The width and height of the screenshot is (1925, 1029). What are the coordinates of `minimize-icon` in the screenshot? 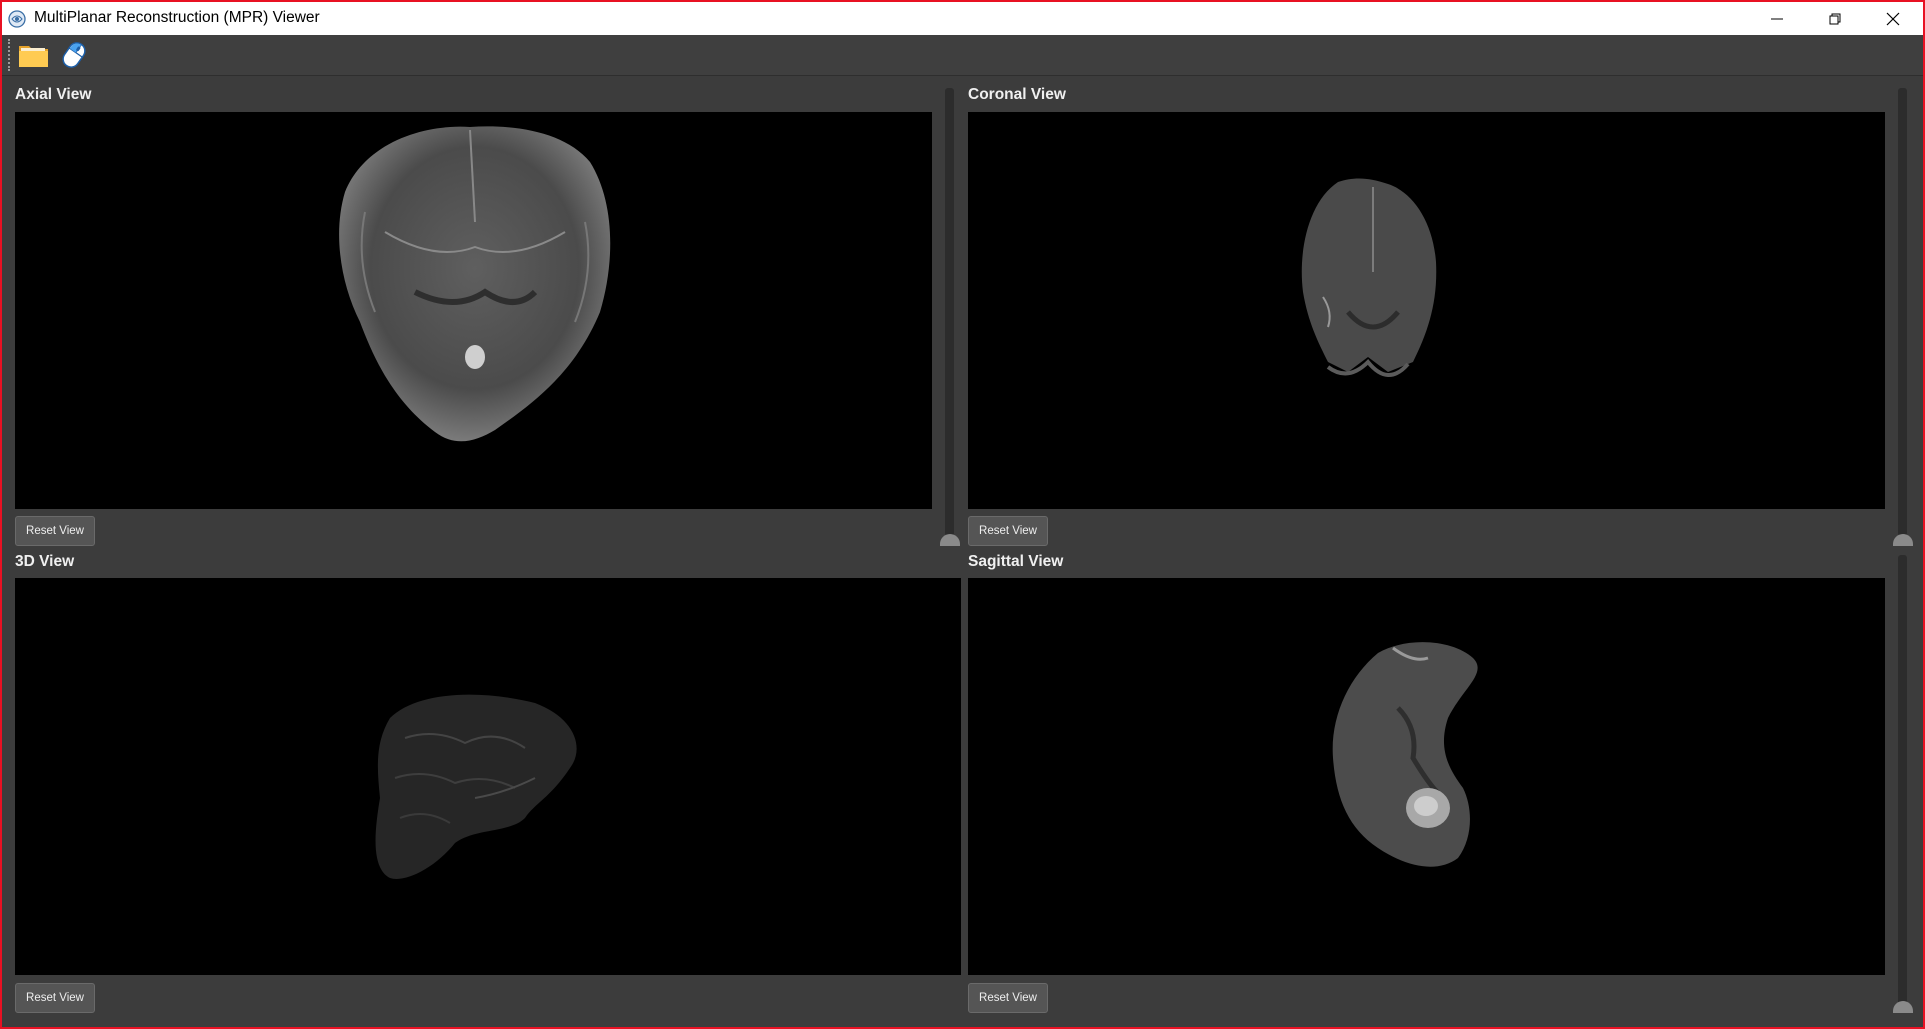 It's located at (1777, 18).